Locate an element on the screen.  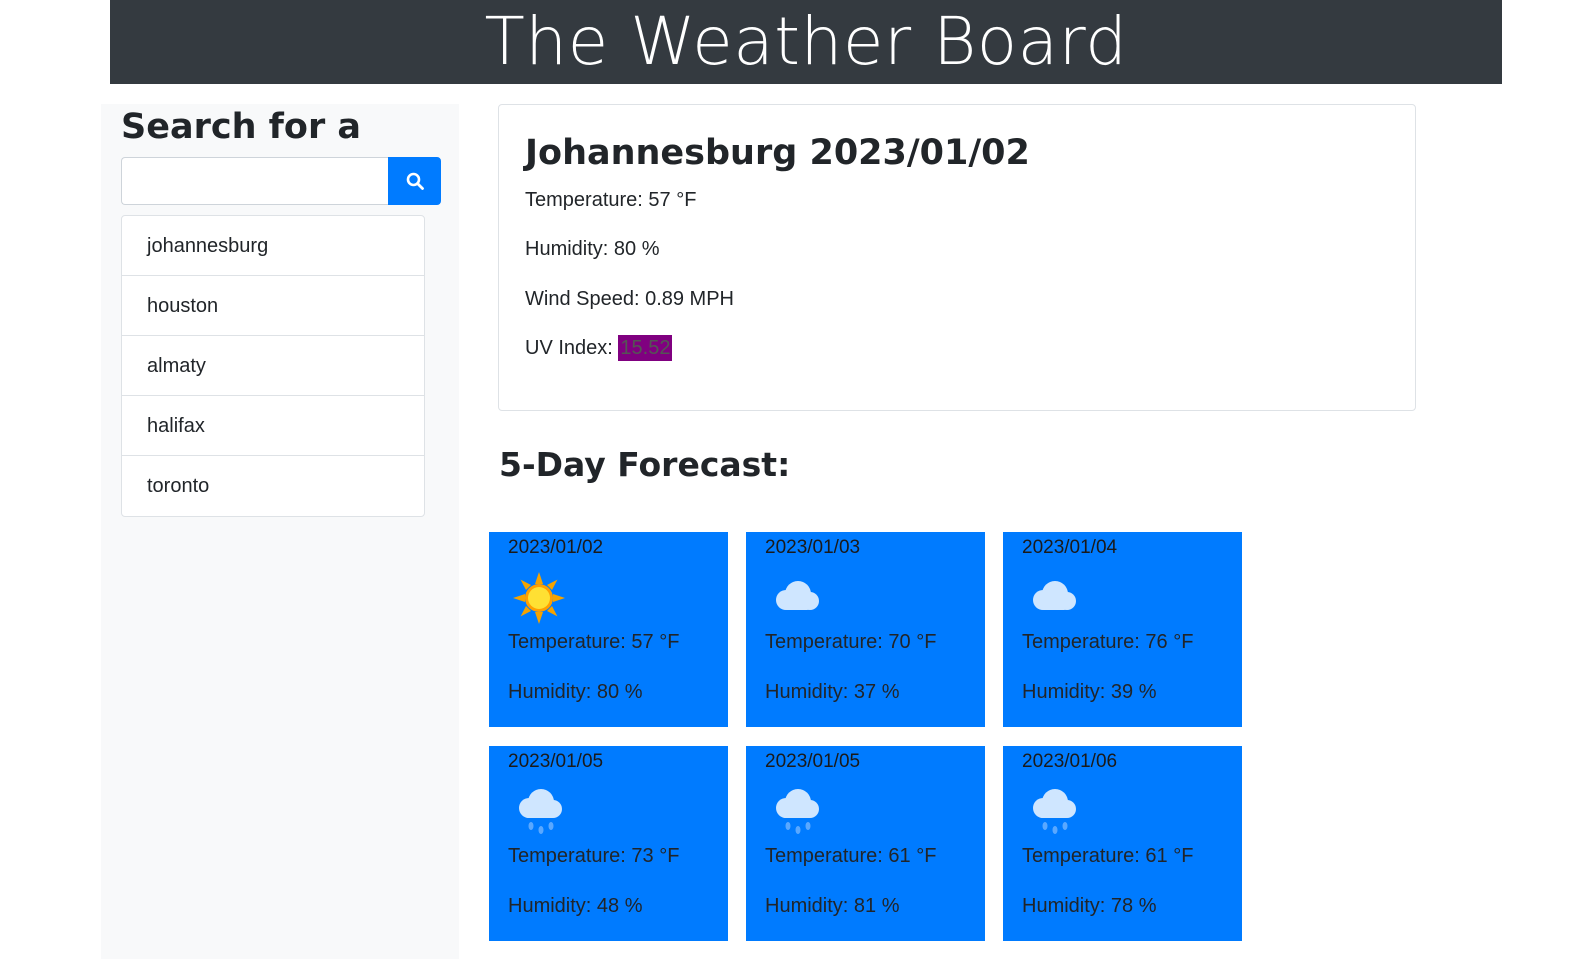
forecast-date: 2023/01/04 is located at coordinates (1070, 547).